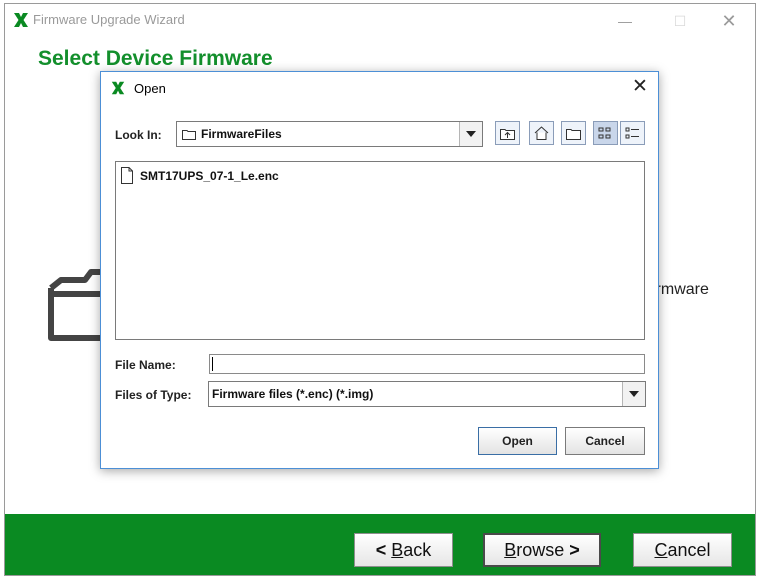 The height and width of the screenshot is (582, 762). What do you see at coordinates (680, 21) in the screenshot?
I see `maximize-button: ☐` at bounding box center [680, 21].